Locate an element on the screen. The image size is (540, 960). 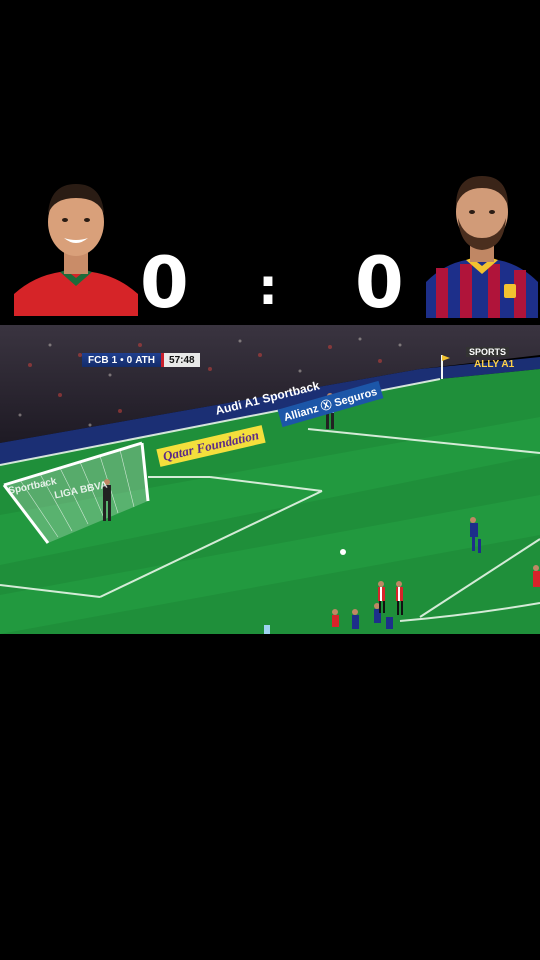
scorebug: FCB 1 • 0 ATH 57:48 is located at coordinates (141, 360).